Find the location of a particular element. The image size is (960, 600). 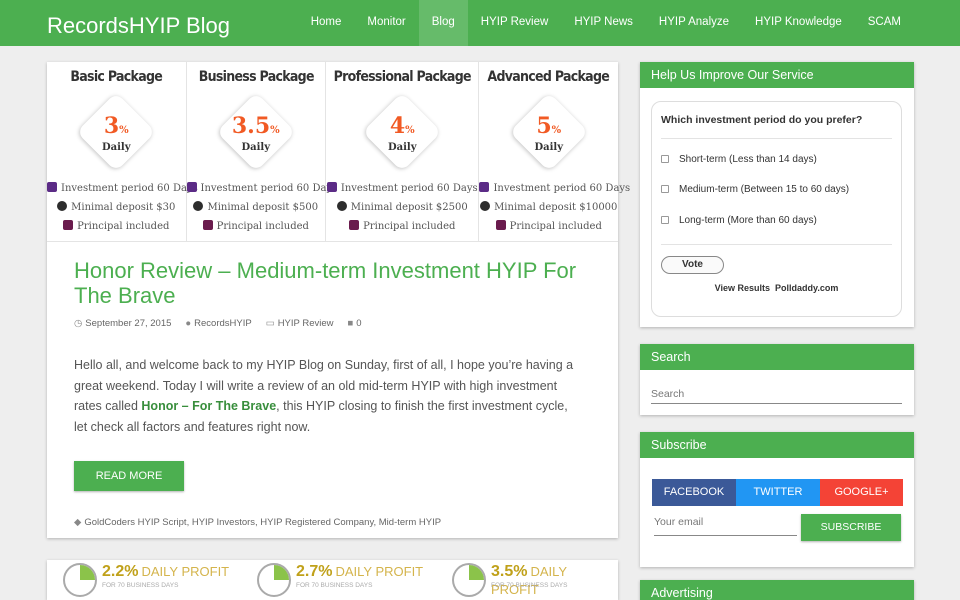

poll-option-short: Short-term (Less than 14 days) is located at coordinates (739, 159).